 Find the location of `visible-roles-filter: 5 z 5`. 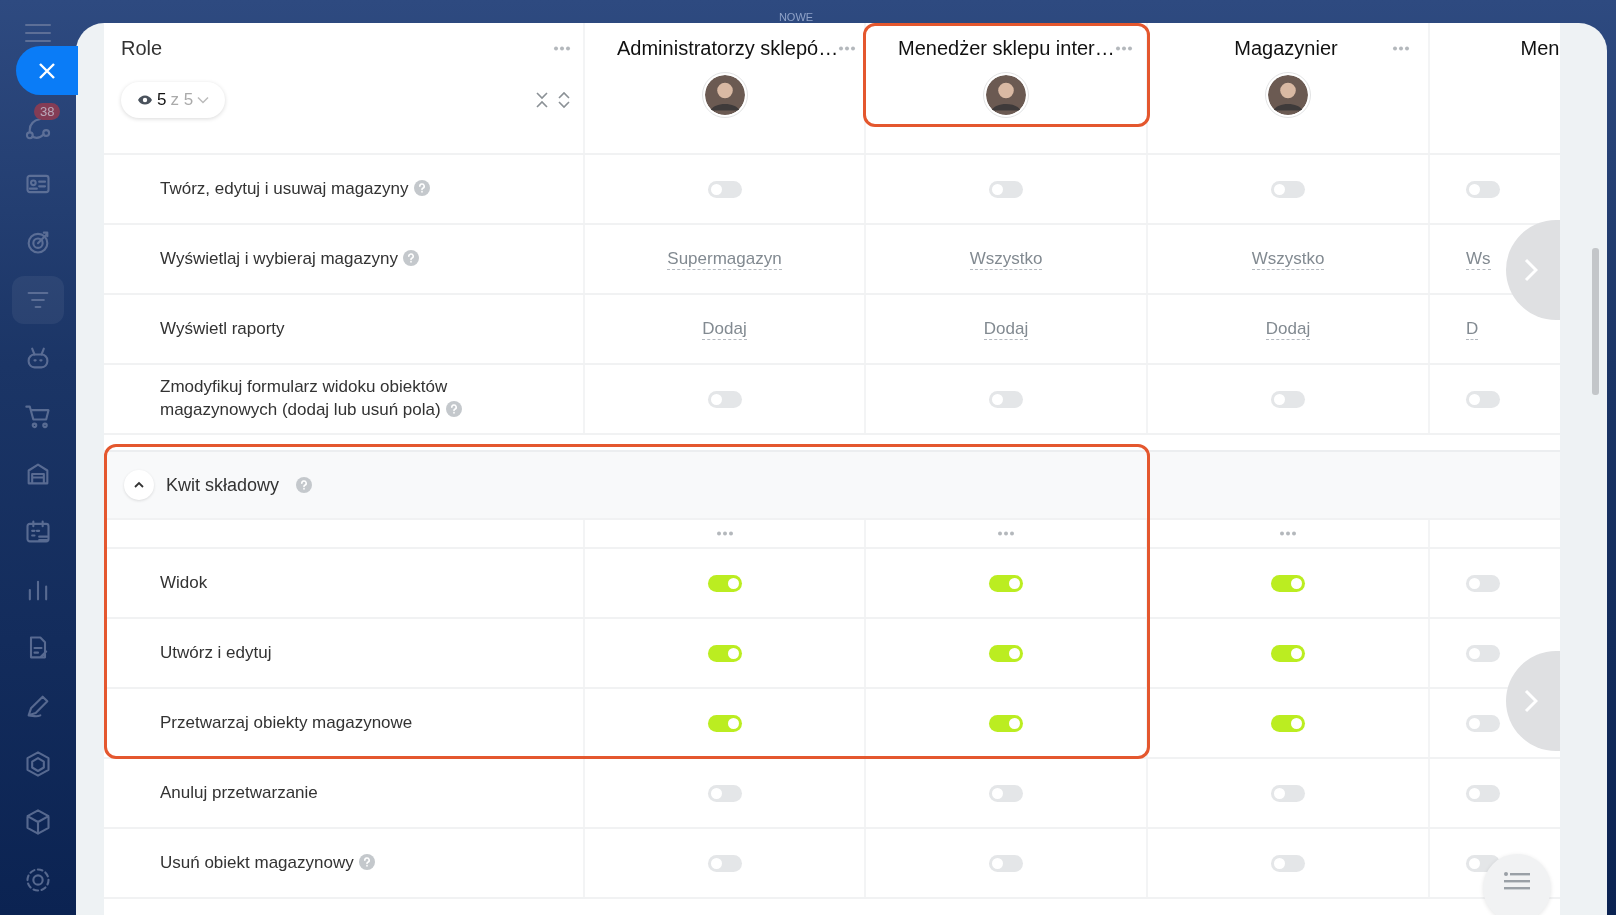

visible-roles-filter: 5 z 5 is located at coordinates (173, 100).